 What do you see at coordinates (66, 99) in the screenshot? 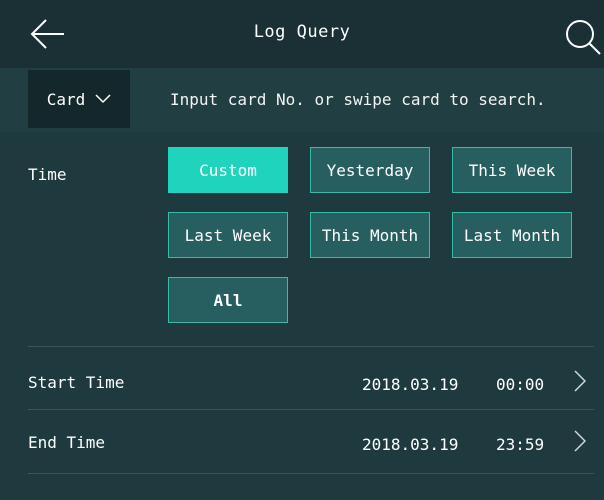
I see `search-type-label: Card` at bounding box center [66, 99].